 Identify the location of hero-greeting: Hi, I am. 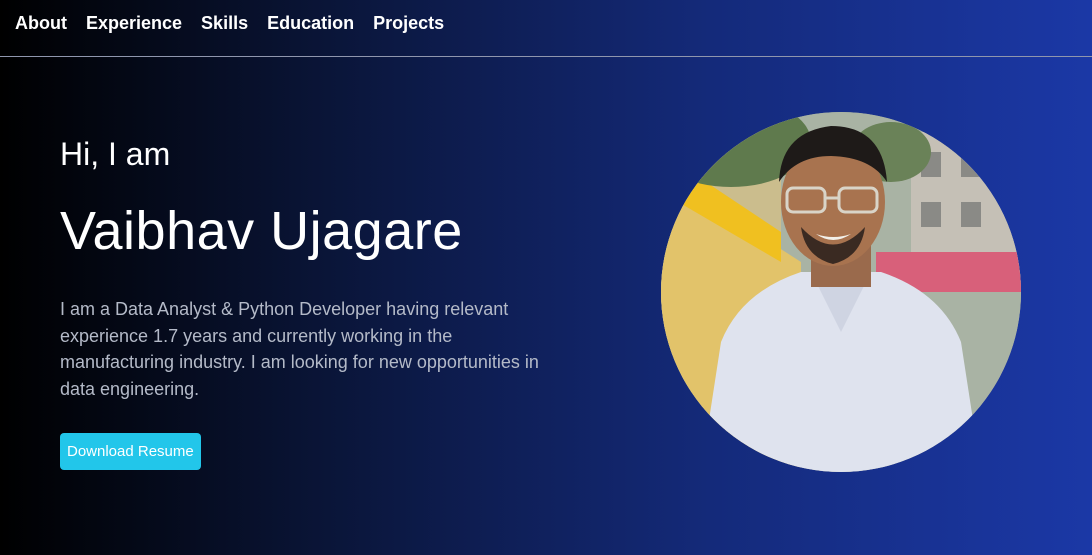
(115, 154).